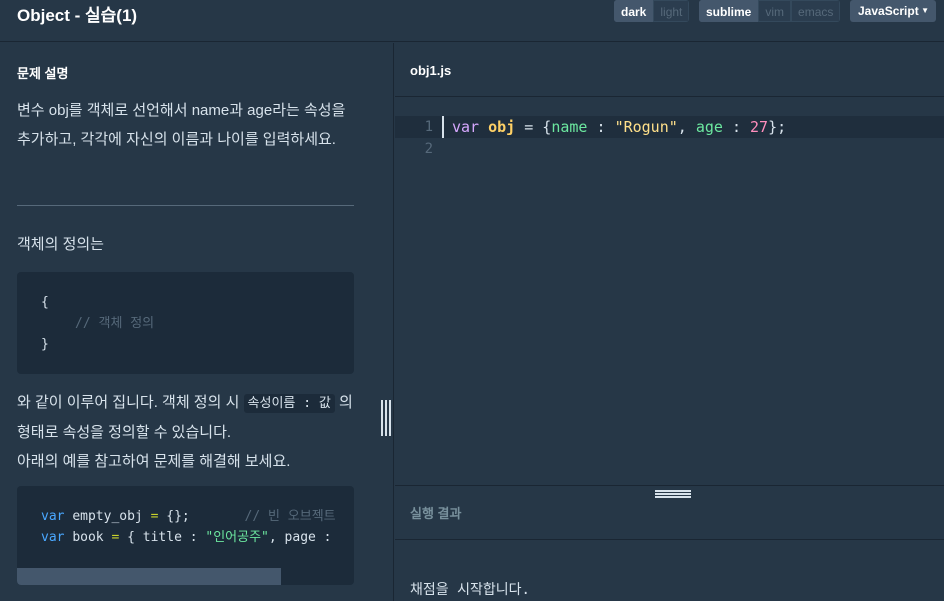  Describe the element at coordinates (669, 149) in the screenshot. I see `editor-line: 2` at that location.